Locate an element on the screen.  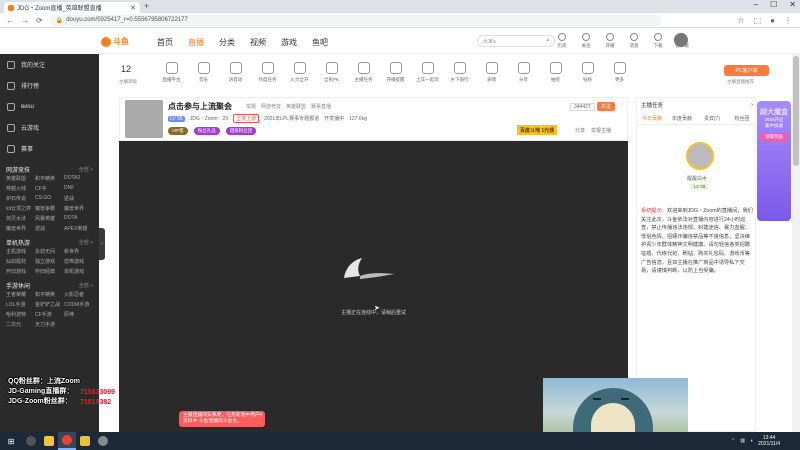
scrollbar-thumb is located at coordinates (796, 111).